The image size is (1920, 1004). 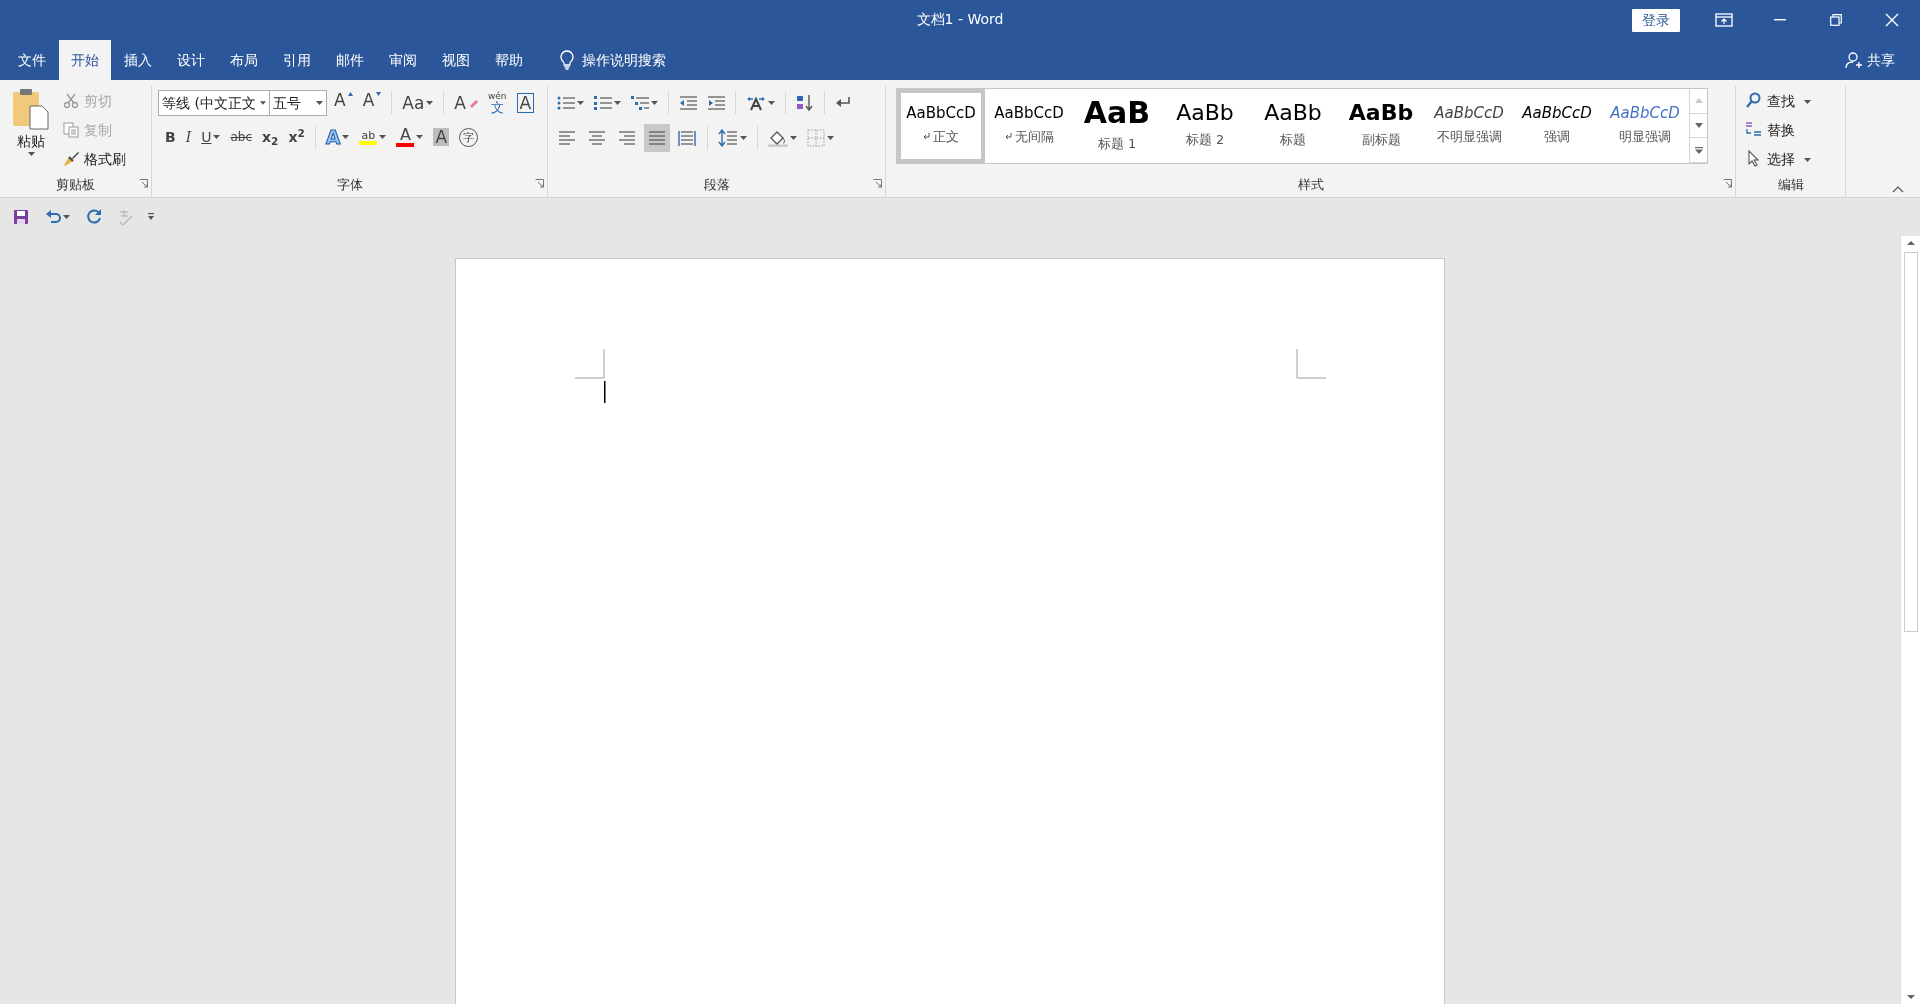 I want to click on collapse-ribbon-icon, so click(x=1898, y=189).